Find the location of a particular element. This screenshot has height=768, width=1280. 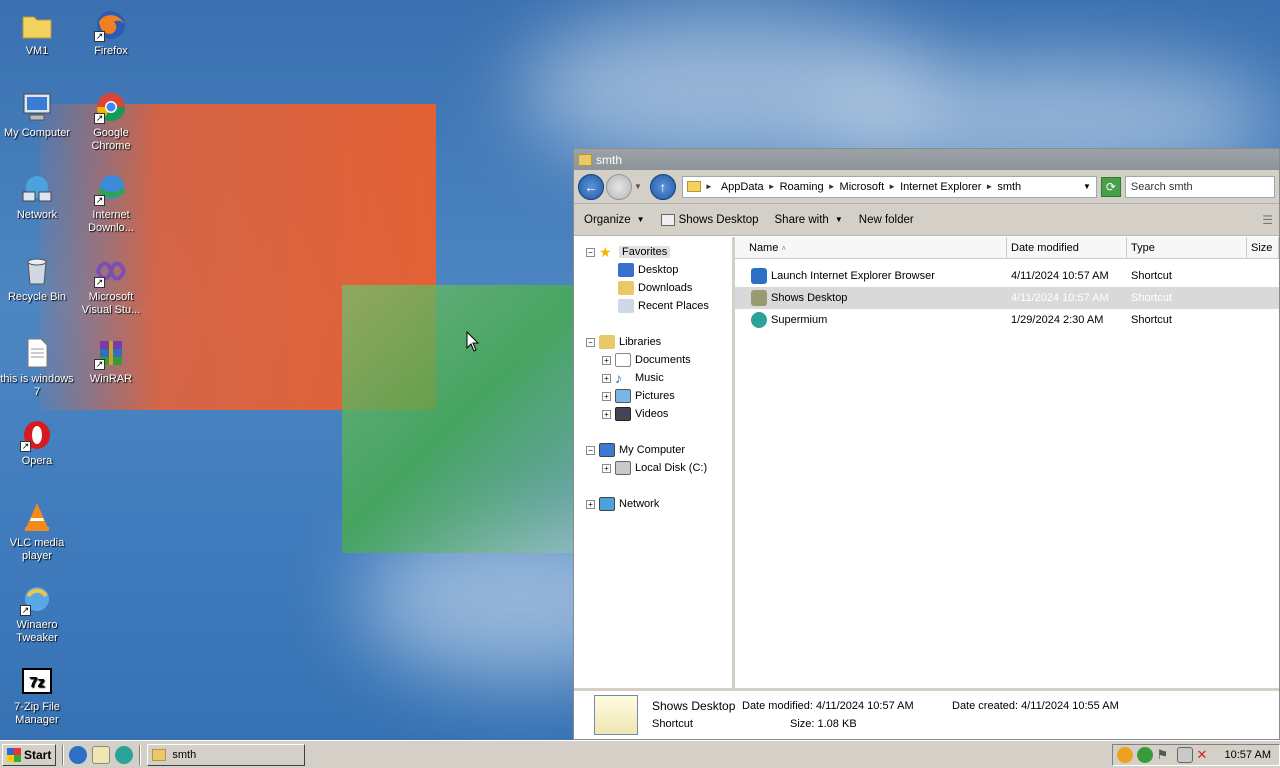

network-tray-icon is located at coordinates (1144, 754).